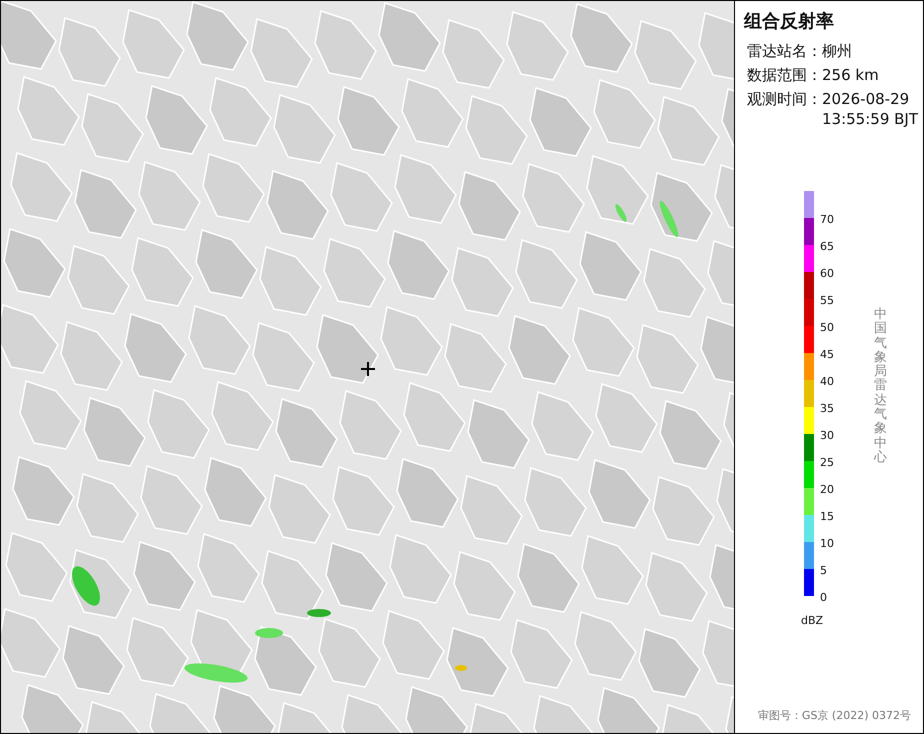  What do you see at coordinates (827, 543) in the screenshot?
I see `legend-tick-label: 10` at bounding box center [827, 543].